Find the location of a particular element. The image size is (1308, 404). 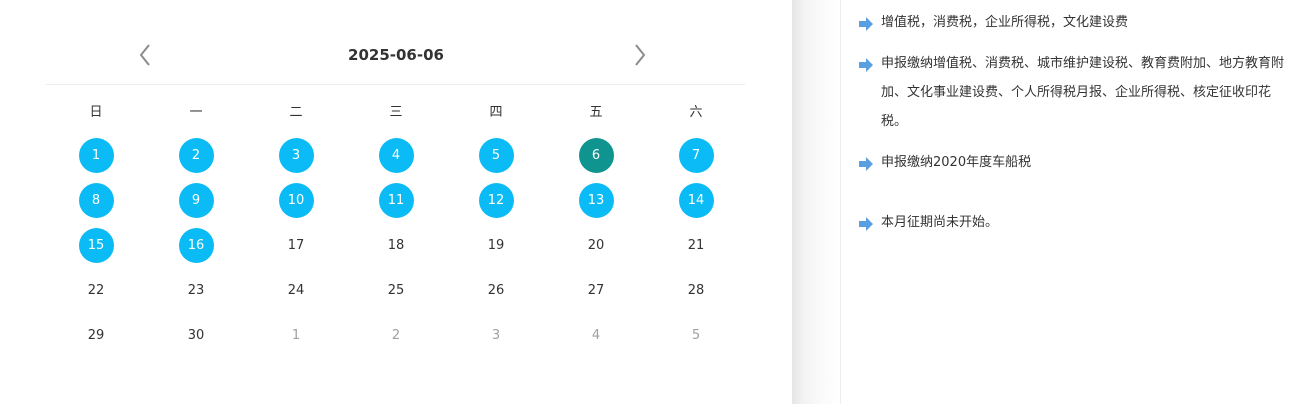

calendar-cell: 6 is located at coordinates (596, 155).